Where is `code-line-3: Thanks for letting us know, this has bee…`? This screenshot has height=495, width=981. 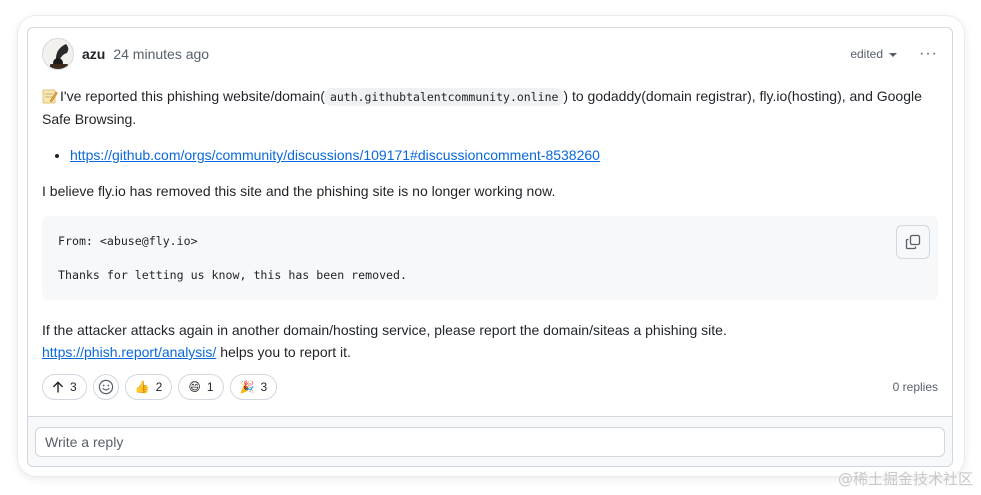 code-line-3: Thanks for letting us know, this has bee… is located at coordinates (233, 275).